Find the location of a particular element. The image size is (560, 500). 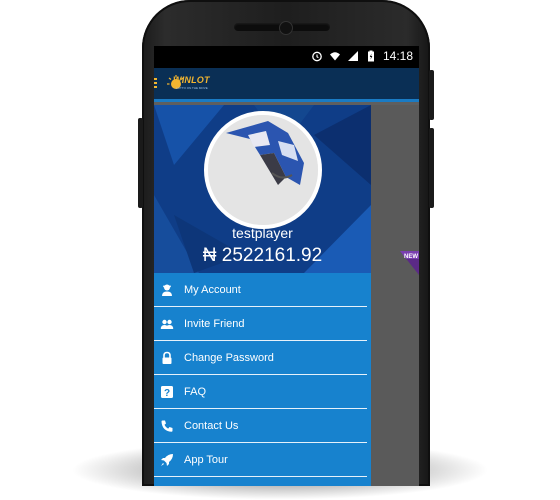

profile-avatar is located at coordinates (263, 170).